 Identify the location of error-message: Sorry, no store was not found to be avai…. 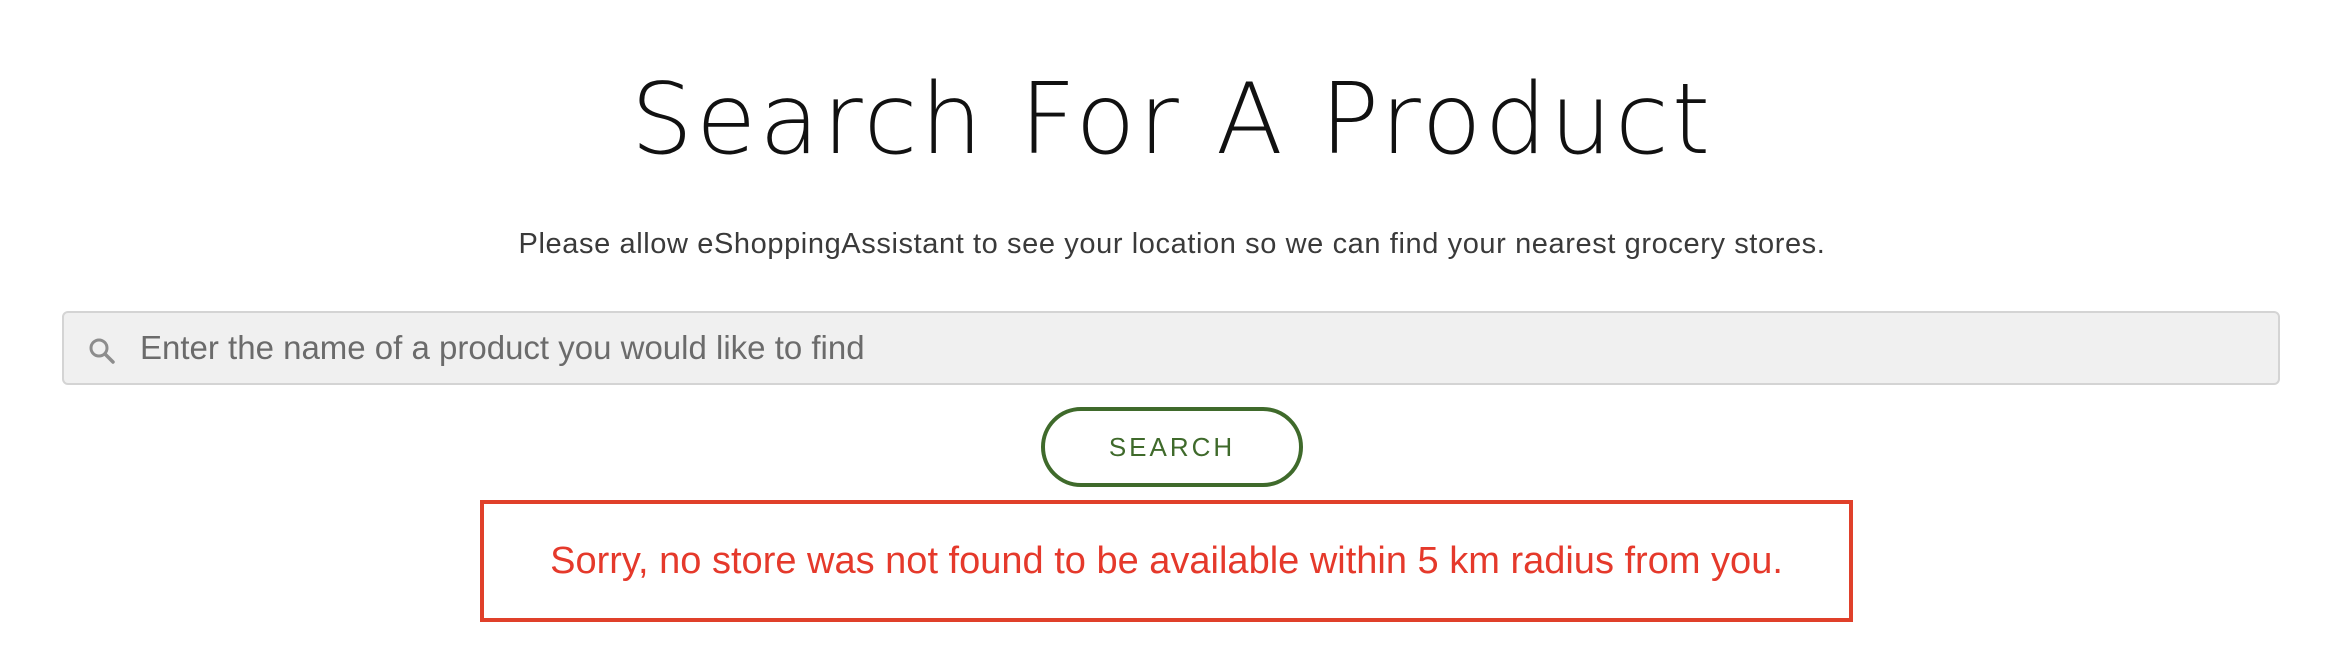
(1166, 561).